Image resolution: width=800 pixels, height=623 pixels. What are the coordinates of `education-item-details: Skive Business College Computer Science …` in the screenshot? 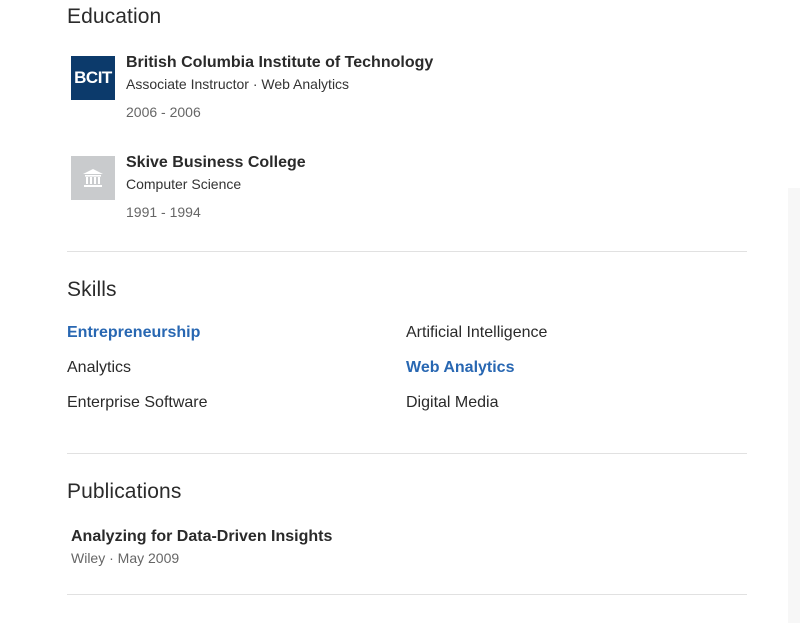 It's located at (216, 188).